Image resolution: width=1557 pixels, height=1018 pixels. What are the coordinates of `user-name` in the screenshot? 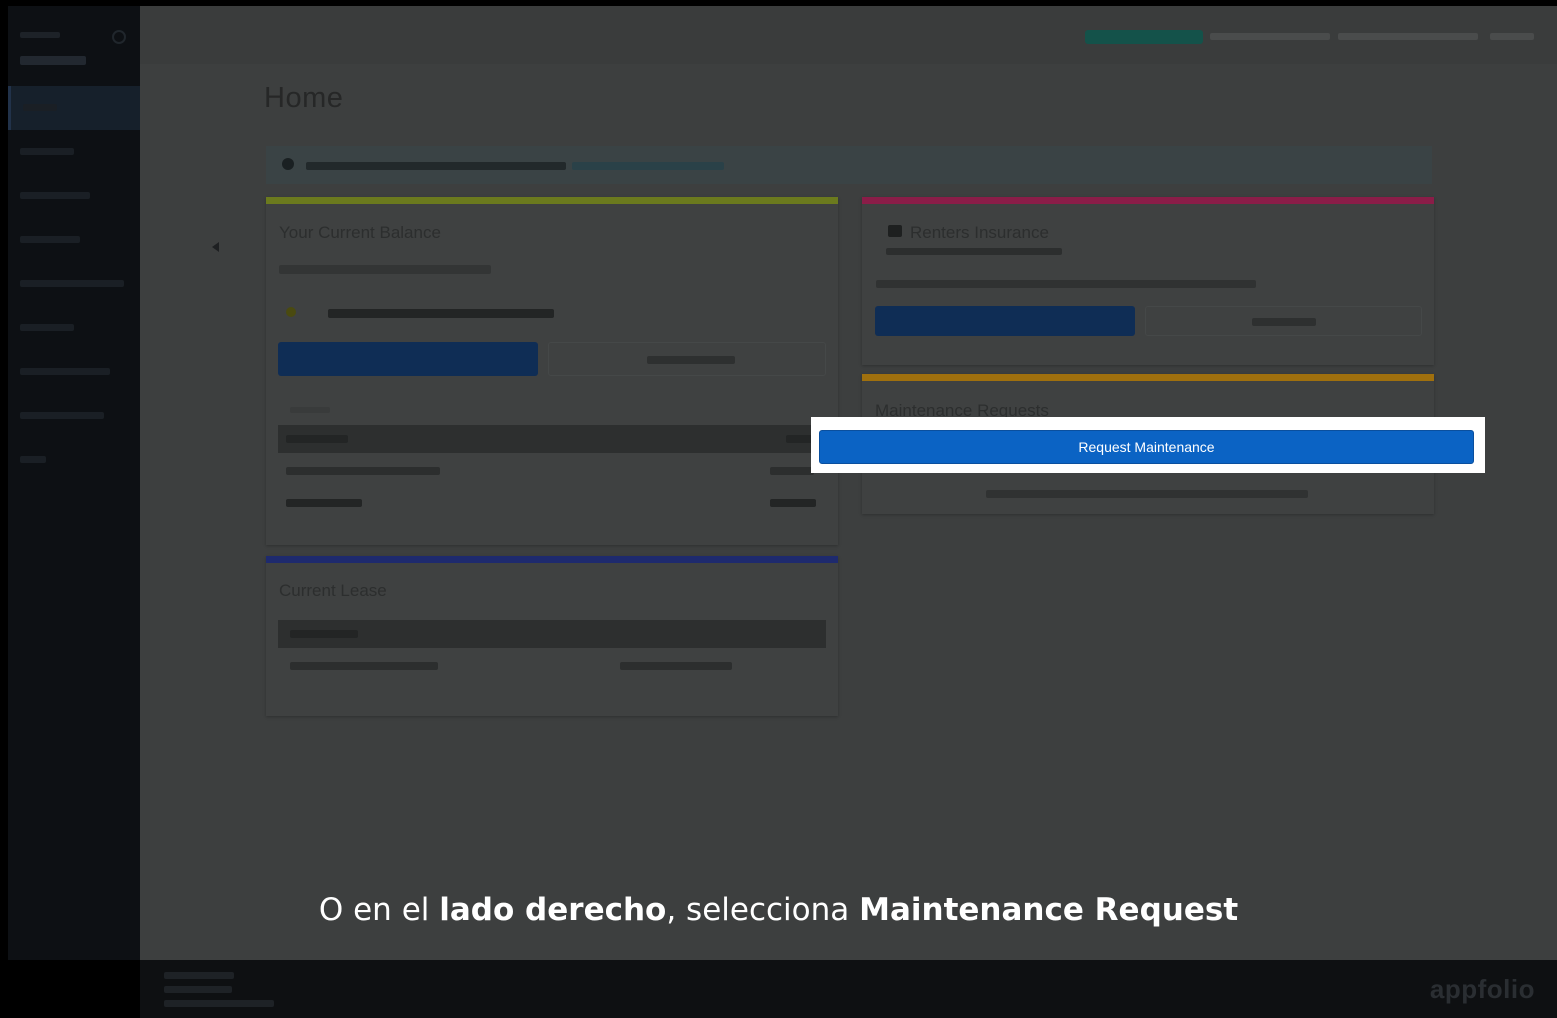 It's located at (53, 60).